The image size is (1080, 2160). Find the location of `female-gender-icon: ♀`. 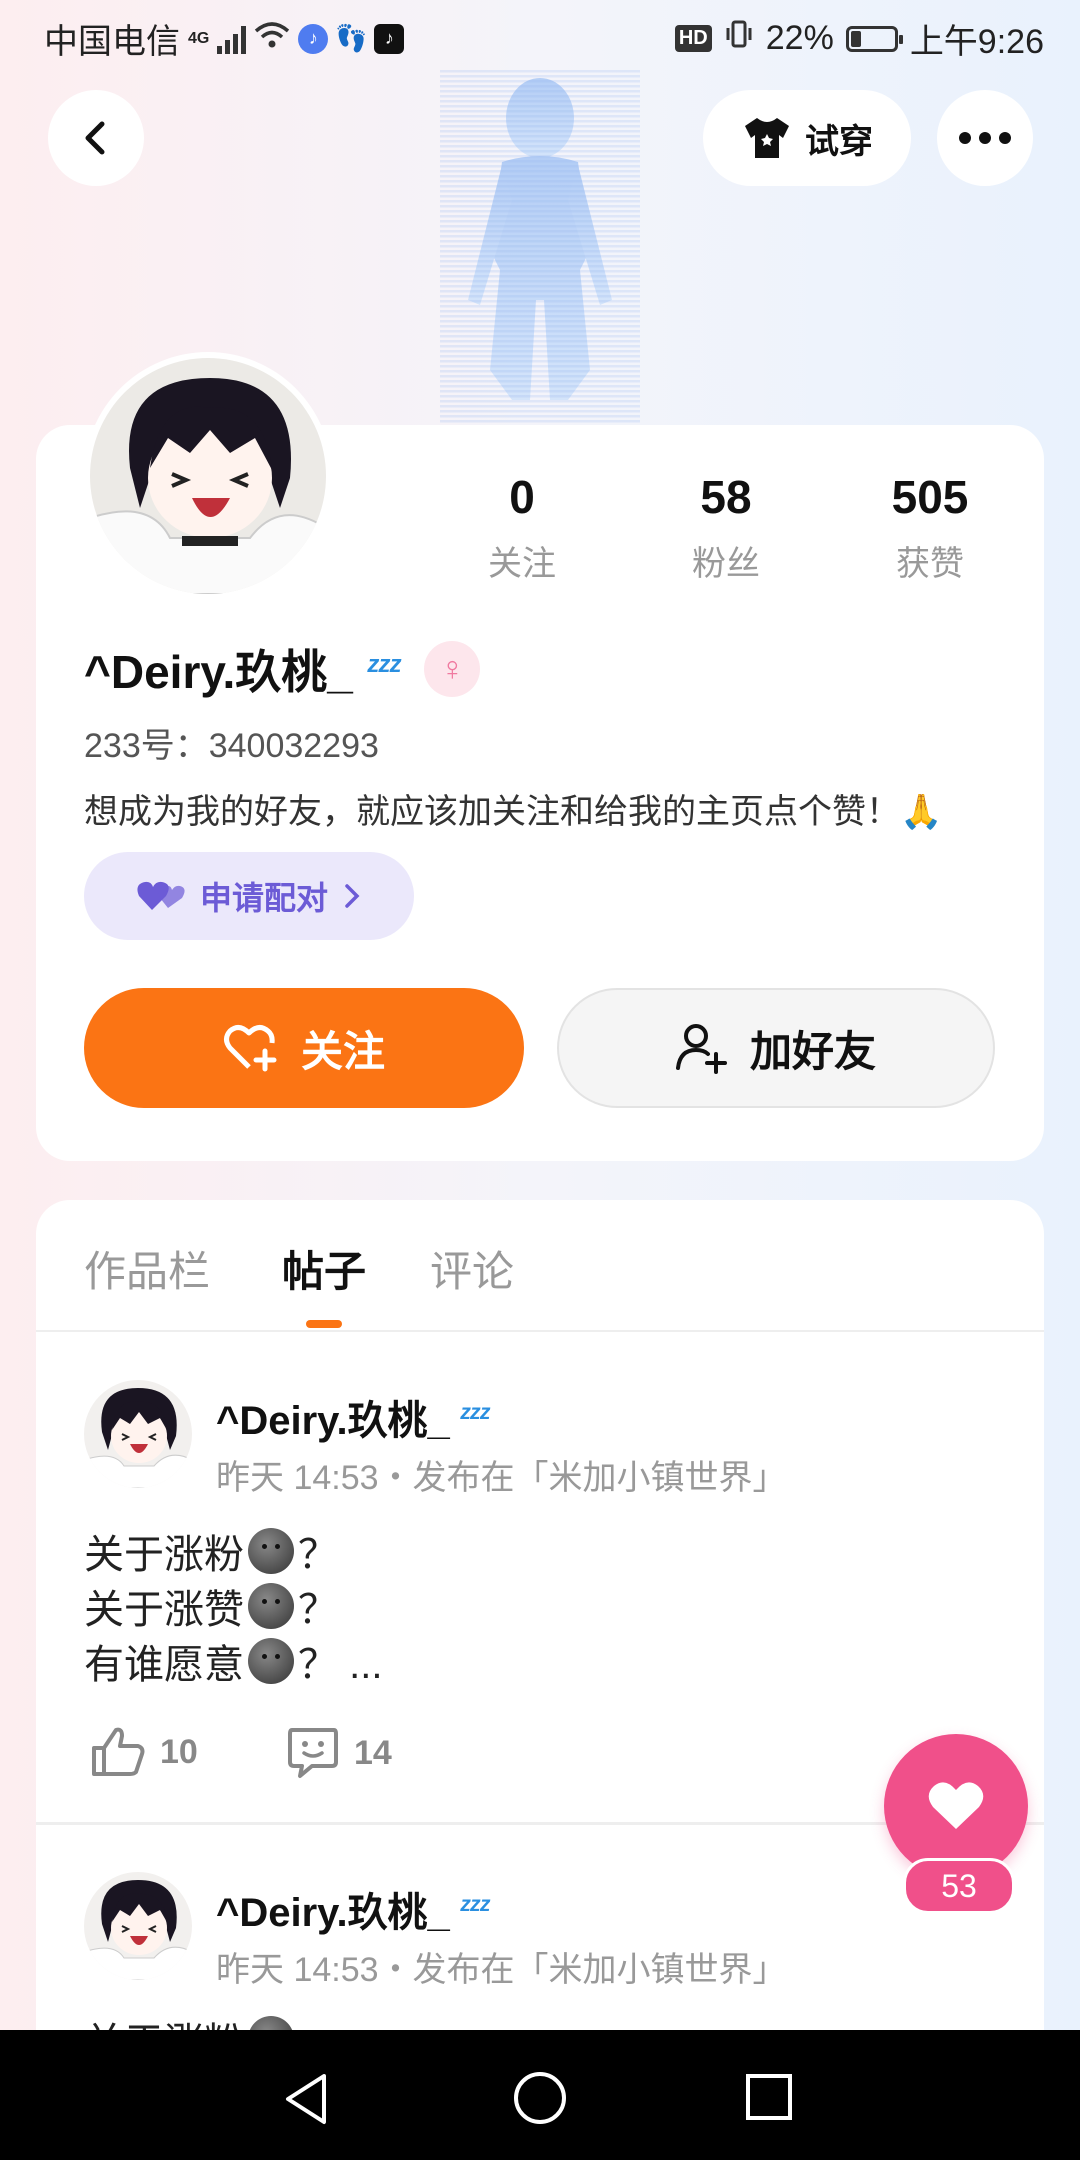

female-gender-icon: ♀ is located at coordinates (452, 669).